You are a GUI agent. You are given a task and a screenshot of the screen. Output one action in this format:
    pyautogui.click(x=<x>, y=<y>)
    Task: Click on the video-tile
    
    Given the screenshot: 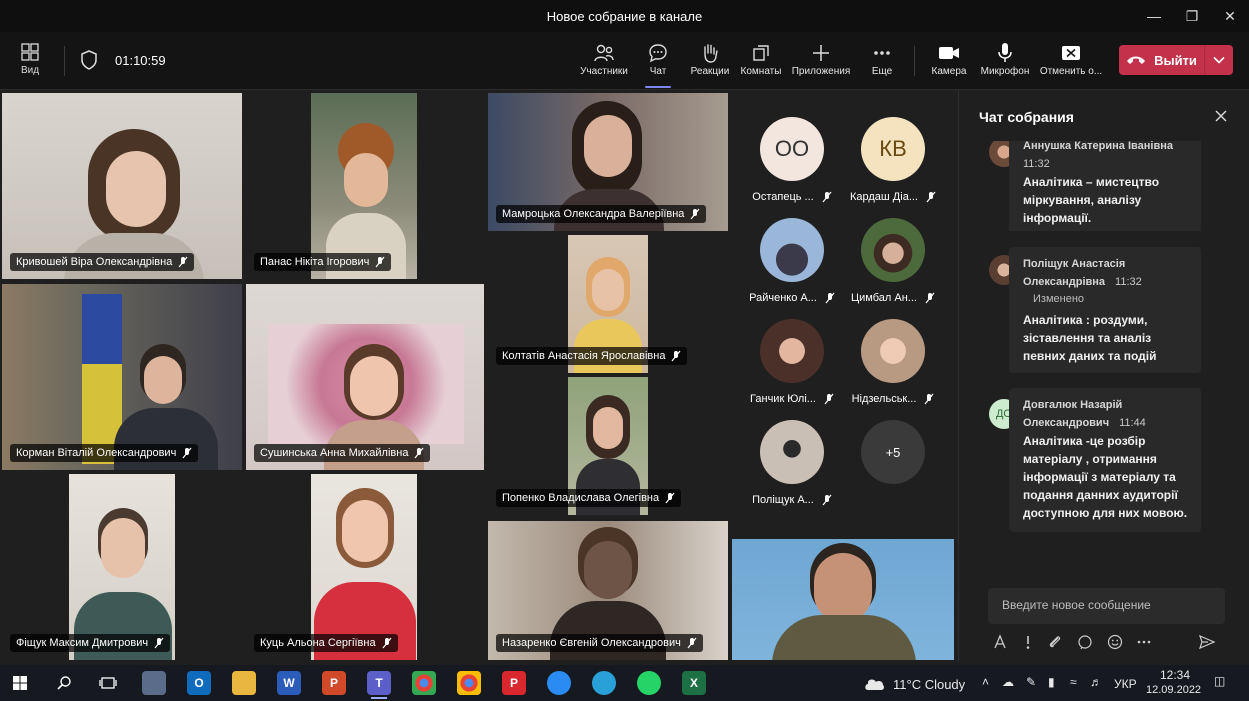 What is the action you would take?
    pyautogui.click(x=843, y=599)
    